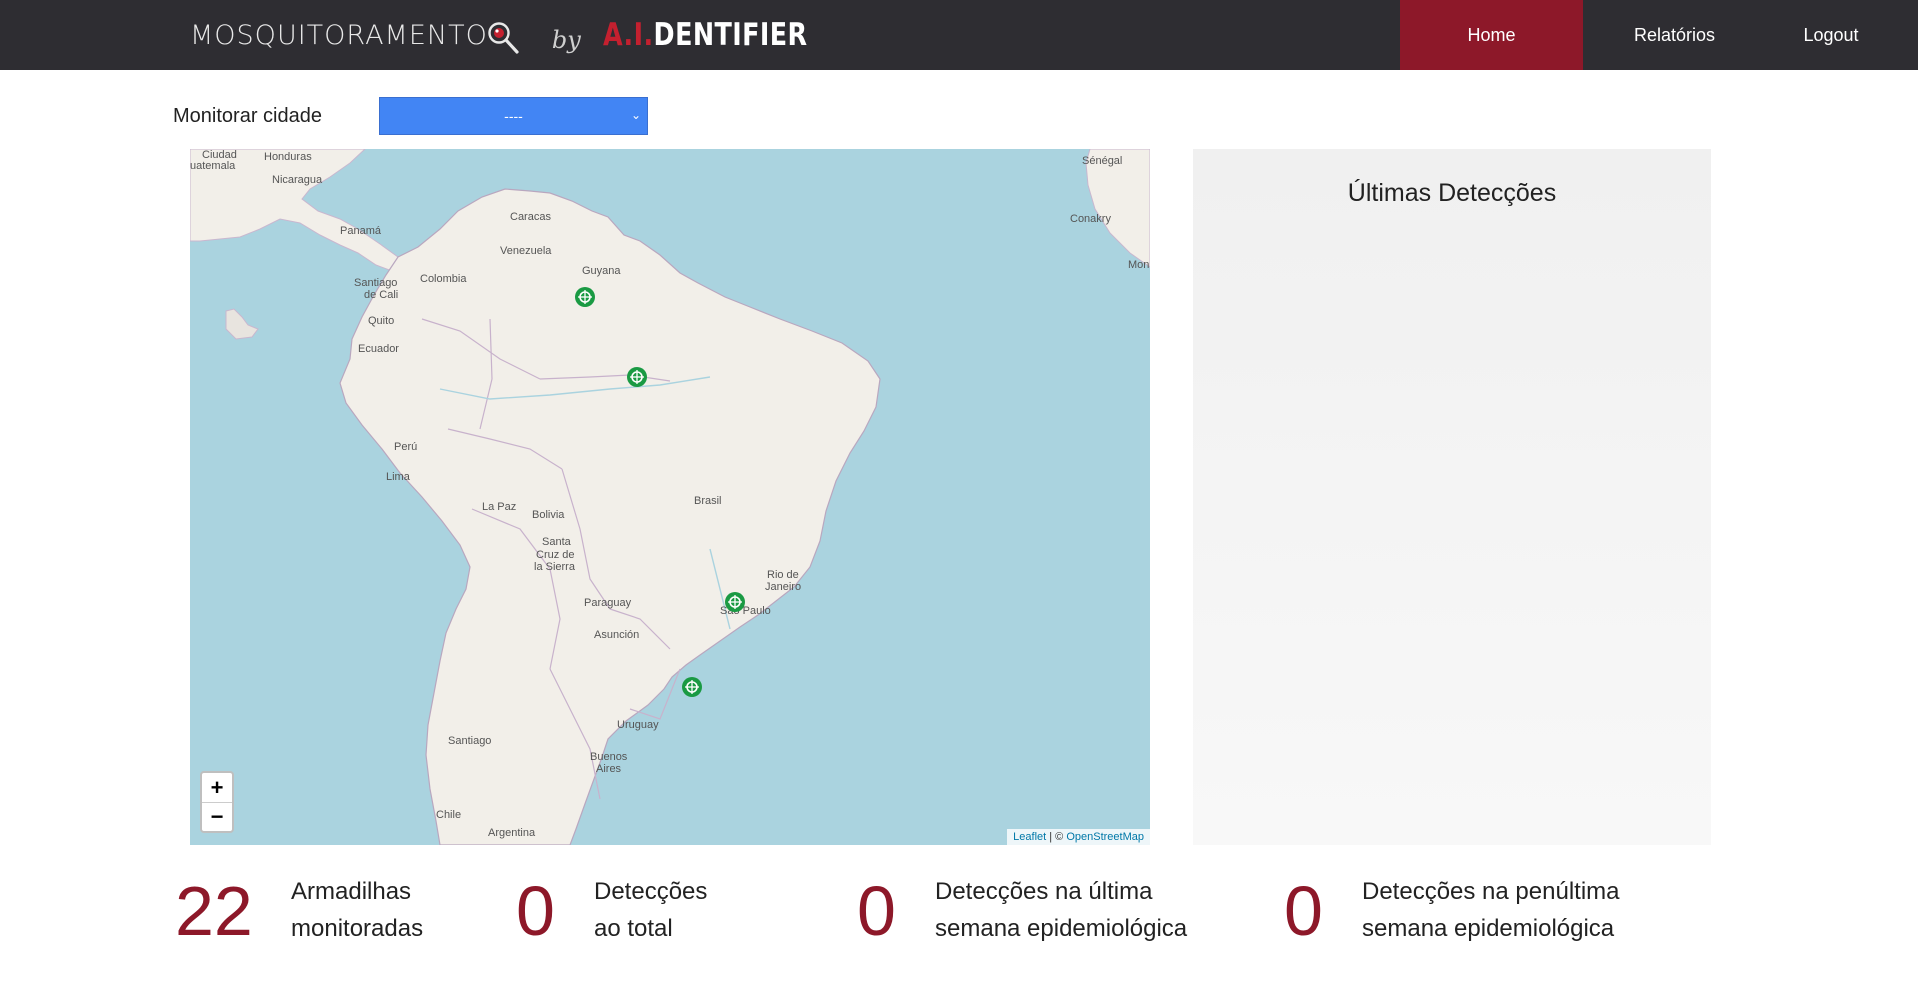 This screenshot has width=1918, height=995. I want to click on map-attribution: Leaflet | © OpenStreetMap, so click(1078, 837).